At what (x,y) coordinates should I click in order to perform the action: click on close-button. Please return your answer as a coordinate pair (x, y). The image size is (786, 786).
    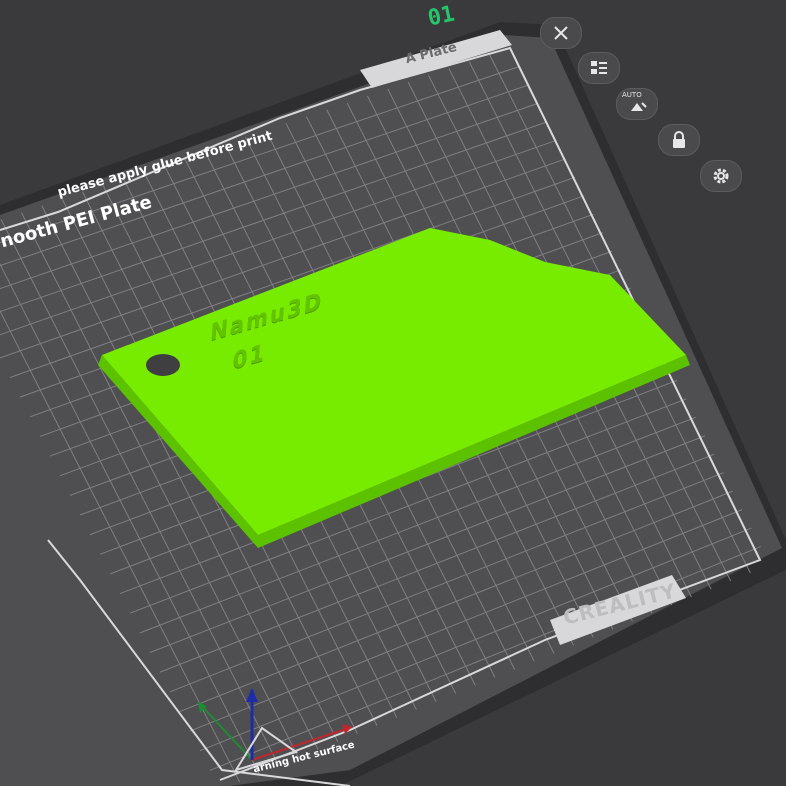
    Looking at the image, I should click on (561, 33).